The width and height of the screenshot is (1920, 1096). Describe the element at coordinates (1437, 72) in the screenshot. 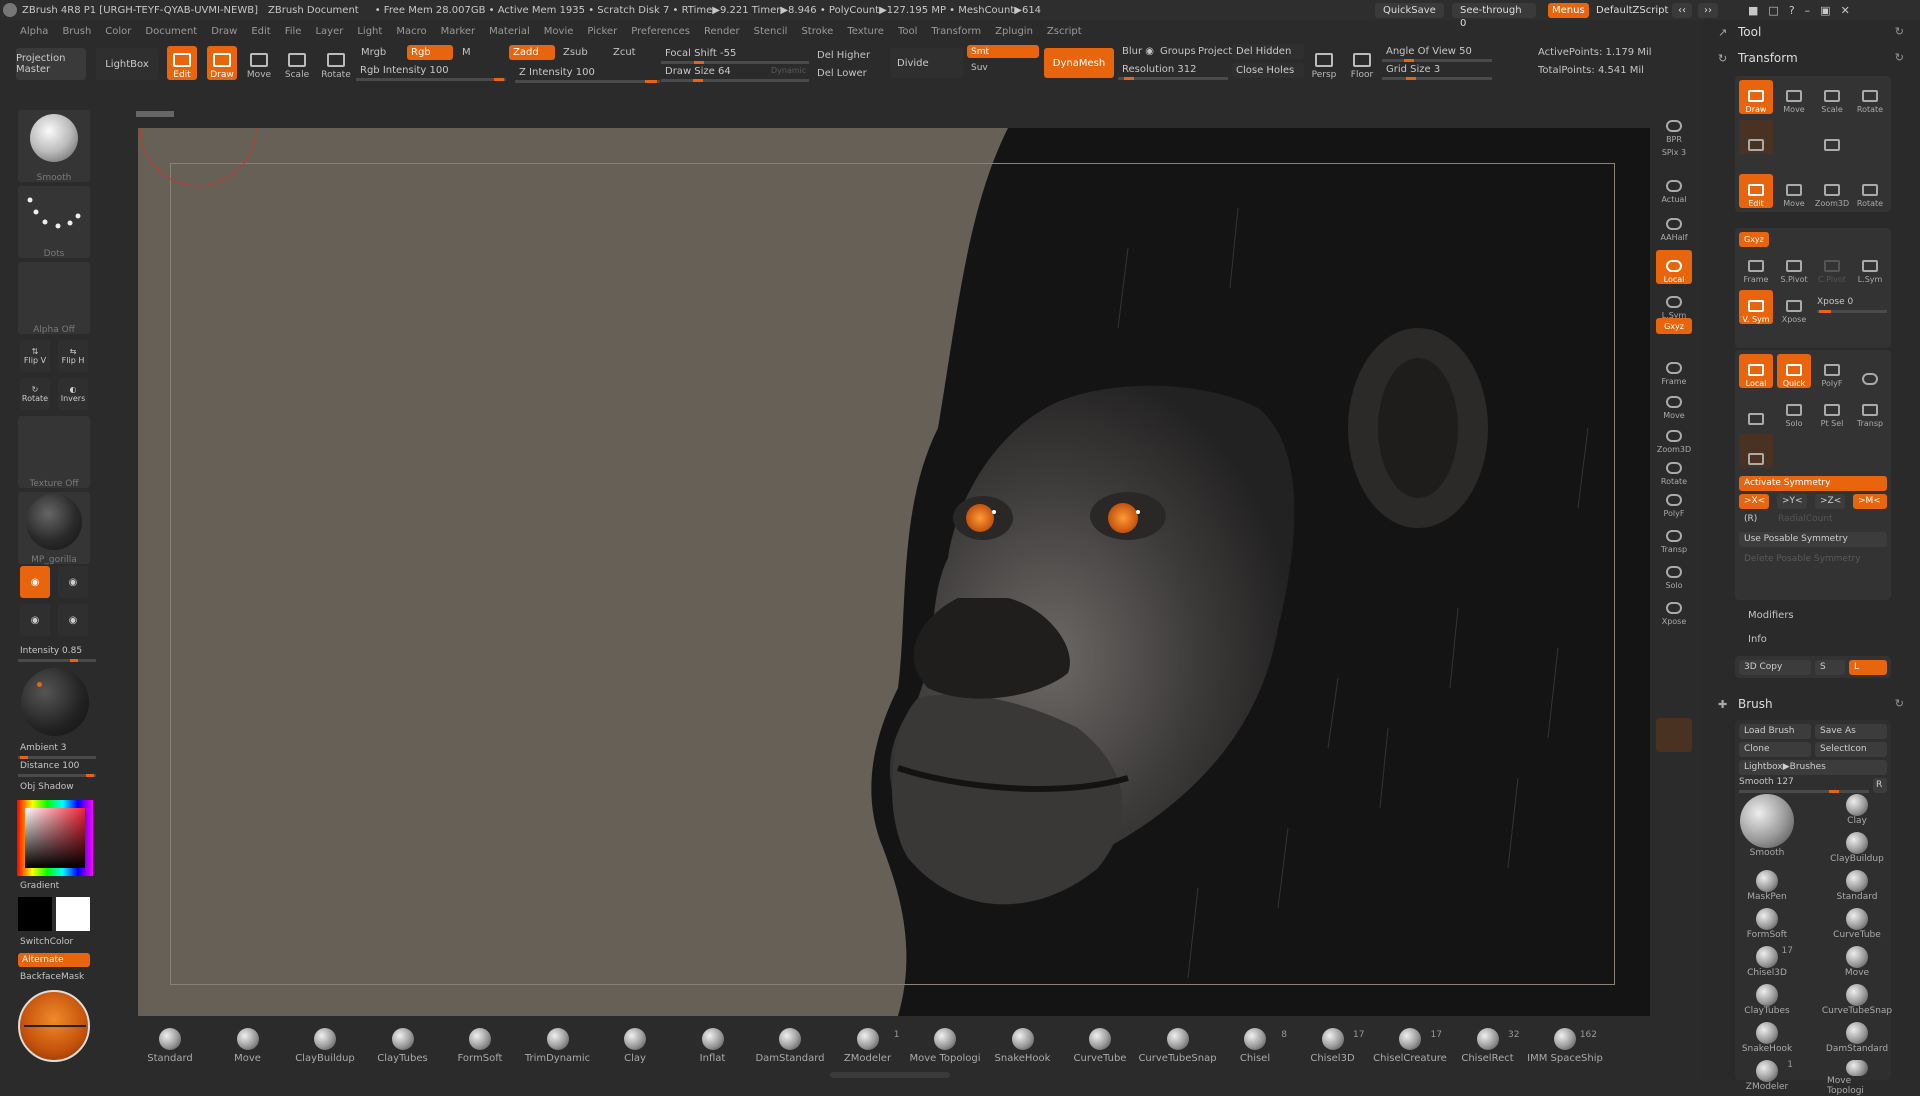

I see `grid-size-slider: Grid Size 3` at that location.